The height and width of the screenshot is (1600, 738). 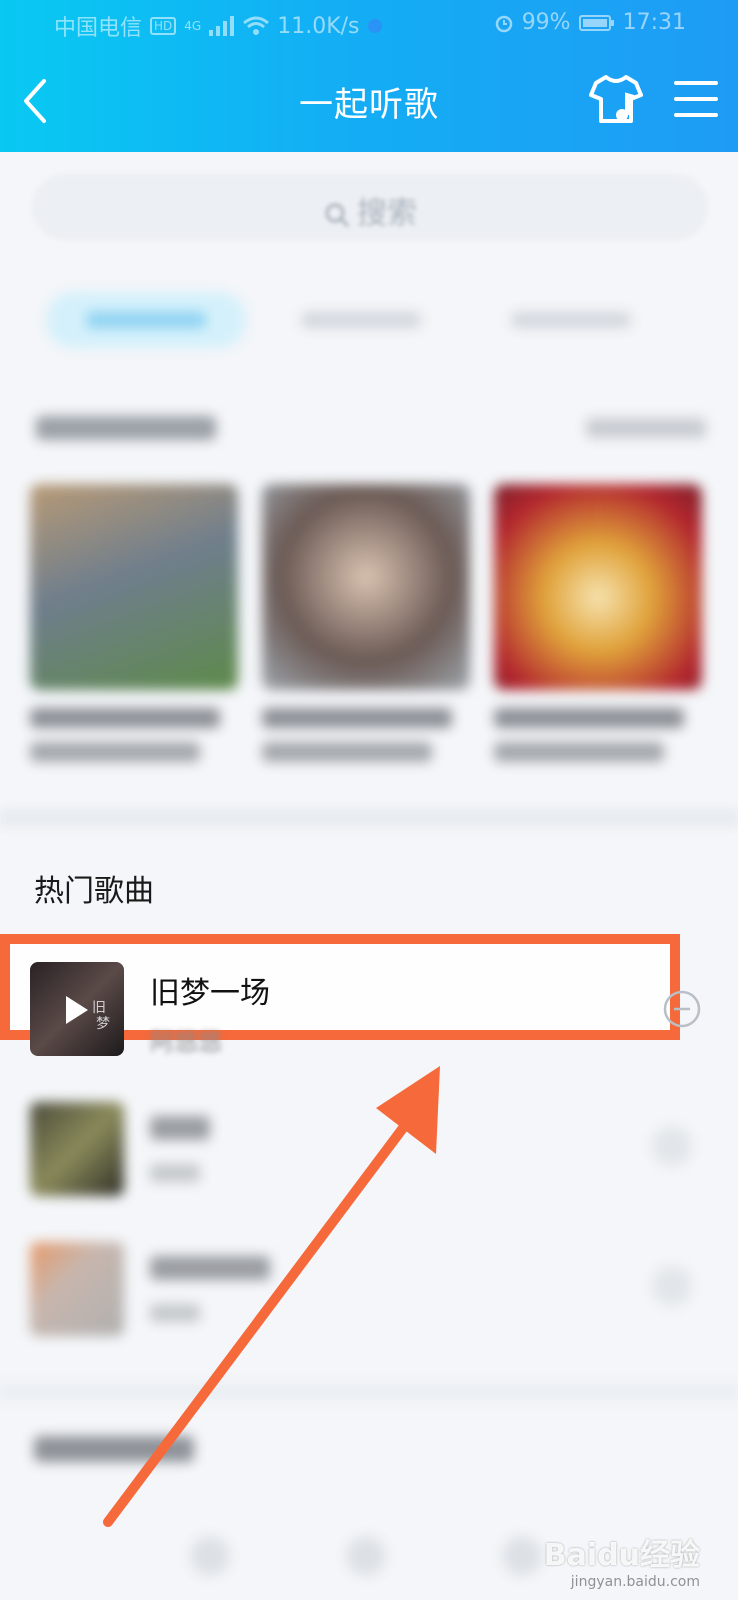 What do you see at coordinates (98, 28) in the screenshot?
I see `carrier-label: 中国电信` at bounding box center [98, 28].